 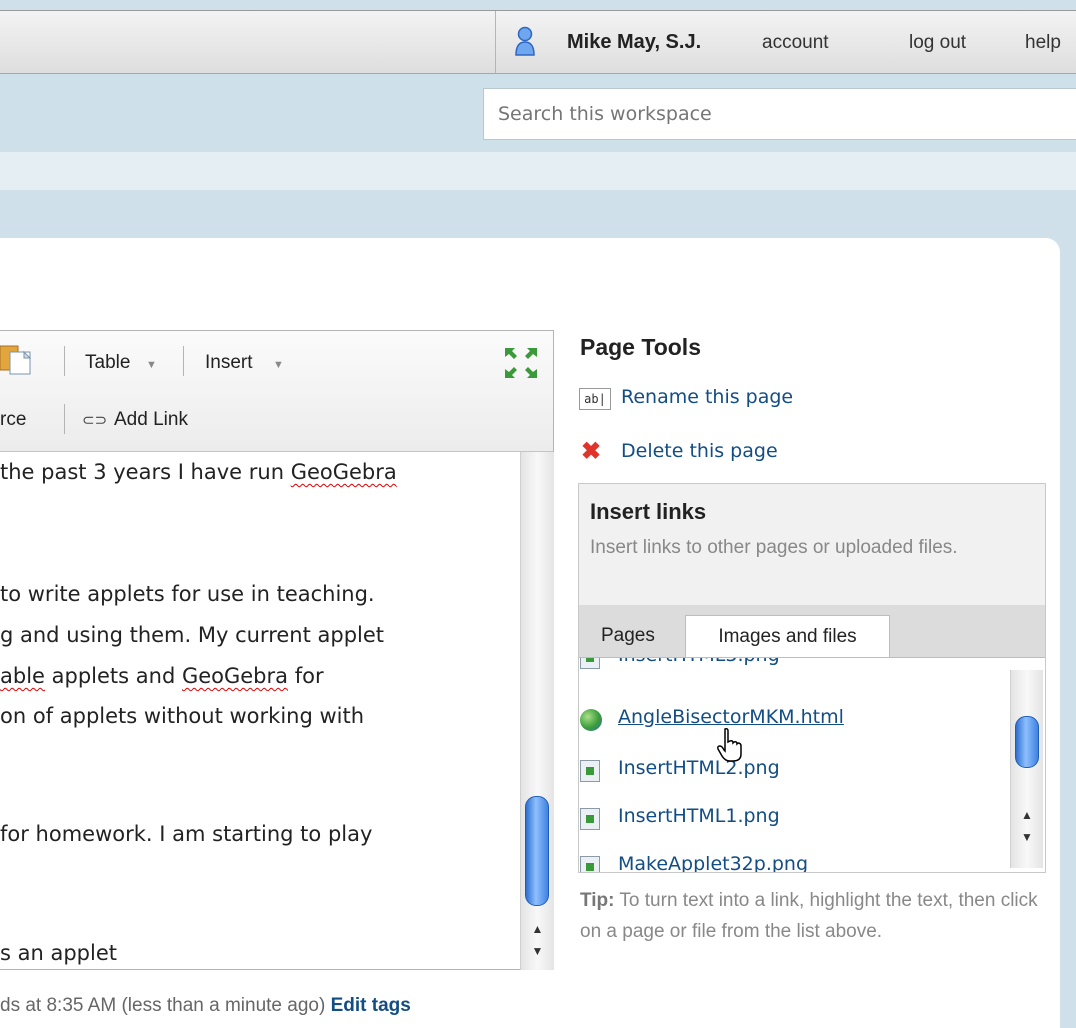 I want to click on top-bar: Mike May, S.J. account log out help, so click(x=538, y=42).